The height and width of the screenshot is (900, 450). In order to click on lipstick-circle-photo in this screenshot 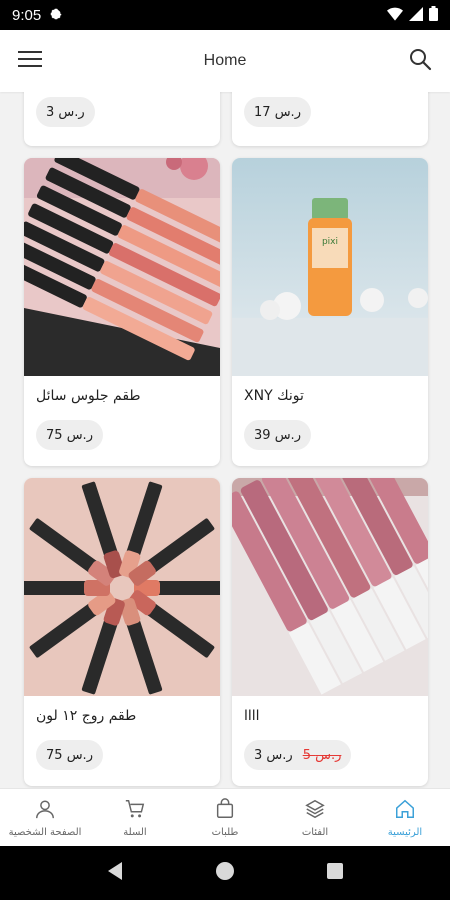, I will do `click(122, 587)`.